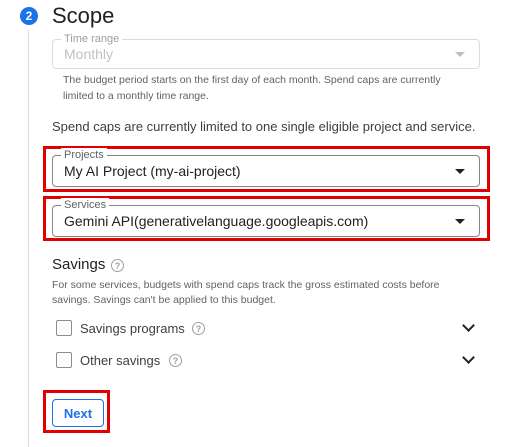 Image resolution: width=511 pixels, height=447 pixels. What do you see at coordinates (84, 155) in the screenshot?
I see `projects-label: Projects` at bounding box center [84, 155].